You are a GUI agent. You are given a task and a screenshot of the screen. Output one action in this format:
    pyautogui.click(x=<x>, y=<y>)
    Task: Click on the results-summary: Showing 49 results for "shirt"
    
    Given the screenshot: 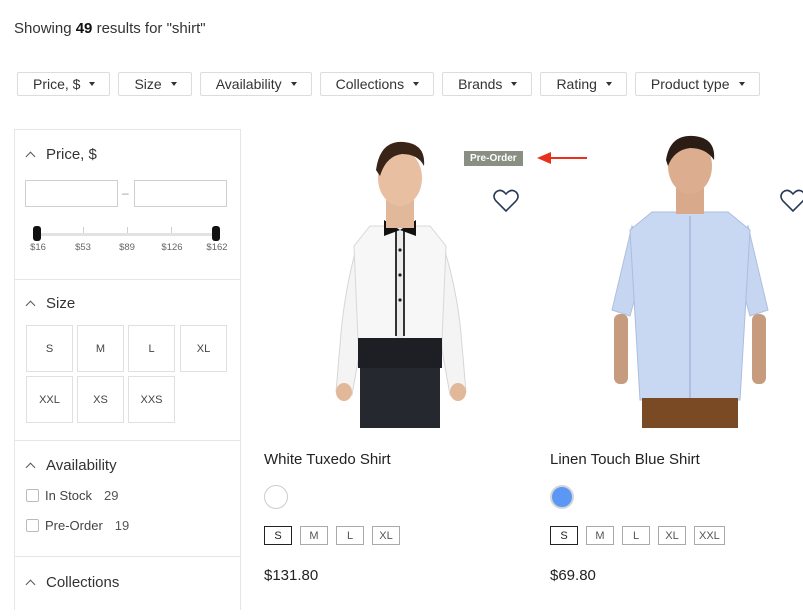 What is the action you would take?
    pyautogui.click(x=110, y=28)
    